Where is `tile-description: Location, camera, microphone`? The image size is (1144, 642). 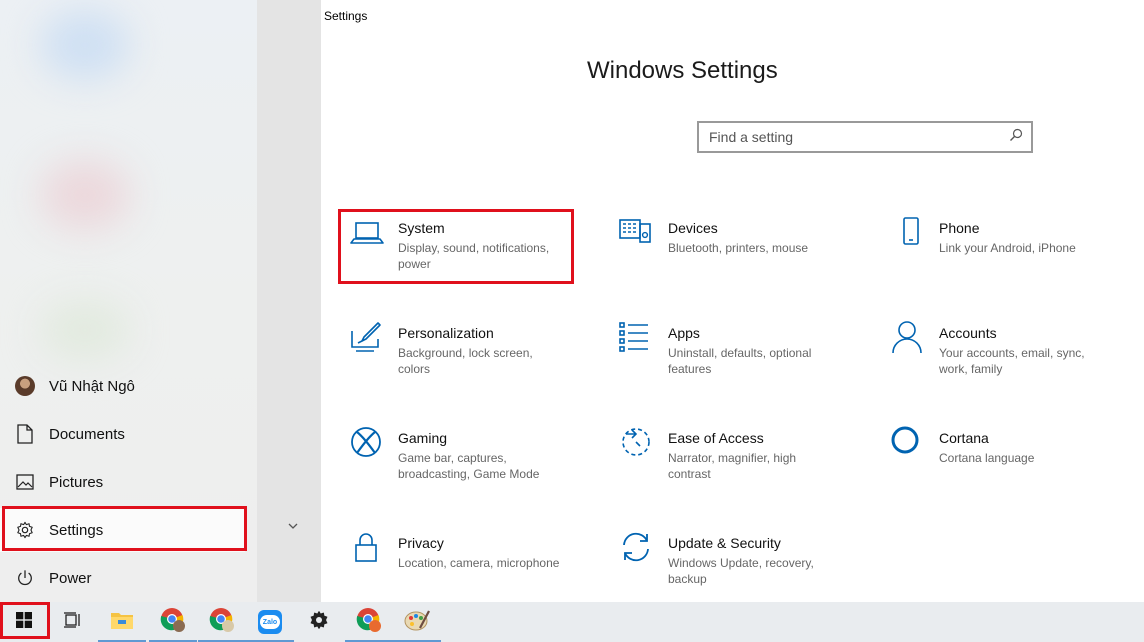 tile-description: Location, camera, microphone is located at coordinates (479, 563).